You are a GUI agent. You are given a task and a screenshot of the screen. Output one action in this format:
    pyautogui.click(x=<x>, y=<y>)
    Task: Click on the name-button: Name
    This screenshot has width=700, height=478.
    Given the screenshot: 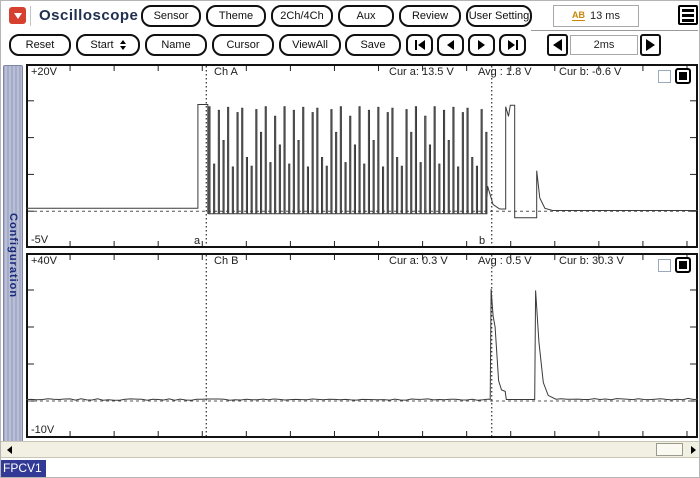 What is the action you would take?
    pyautogui.click(x=176, y=45)
    